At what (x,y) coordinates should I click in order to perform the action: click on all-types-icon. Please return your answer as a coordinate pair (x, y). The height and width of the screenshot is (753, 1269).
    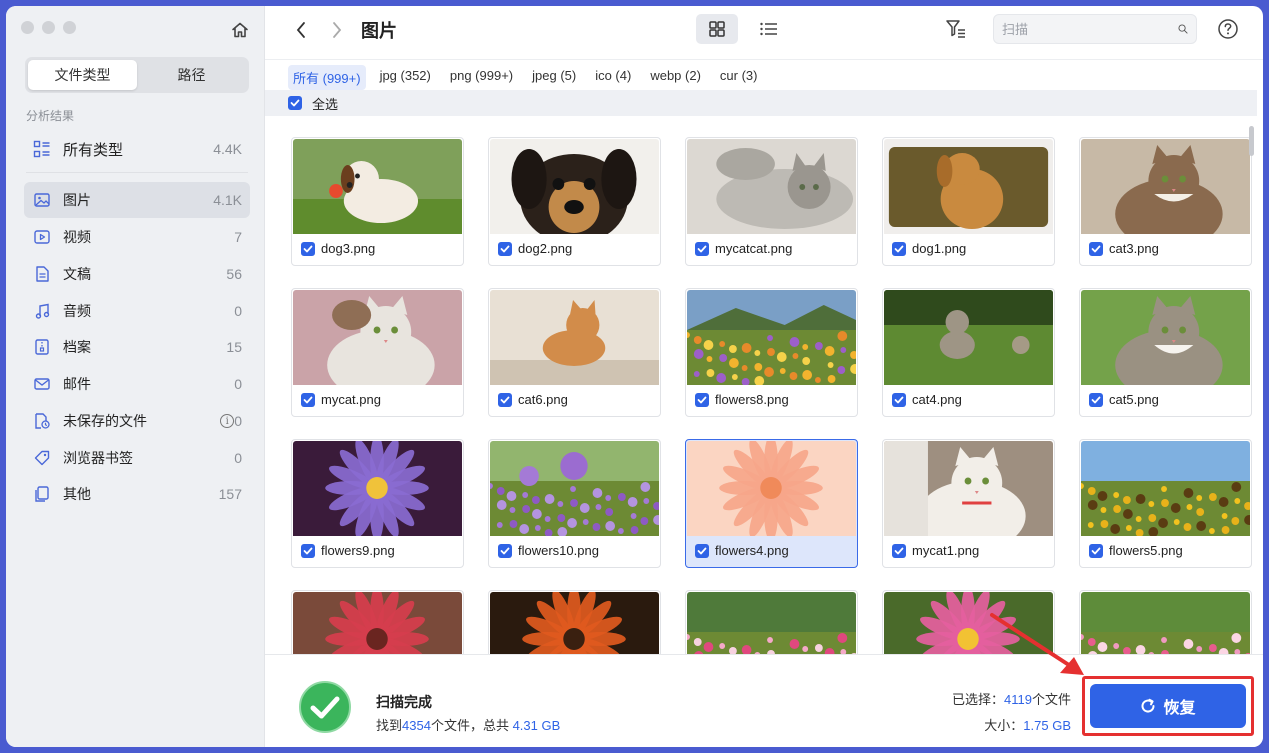
    Looking at the image, I should click on (42, 149).